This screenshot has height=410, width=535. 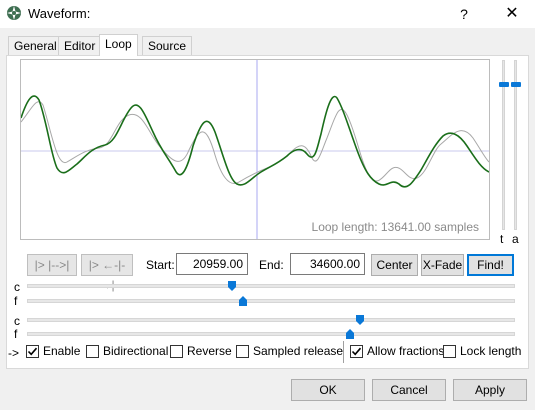 I want to click on c2-label: c, so click(x=17, y=321).